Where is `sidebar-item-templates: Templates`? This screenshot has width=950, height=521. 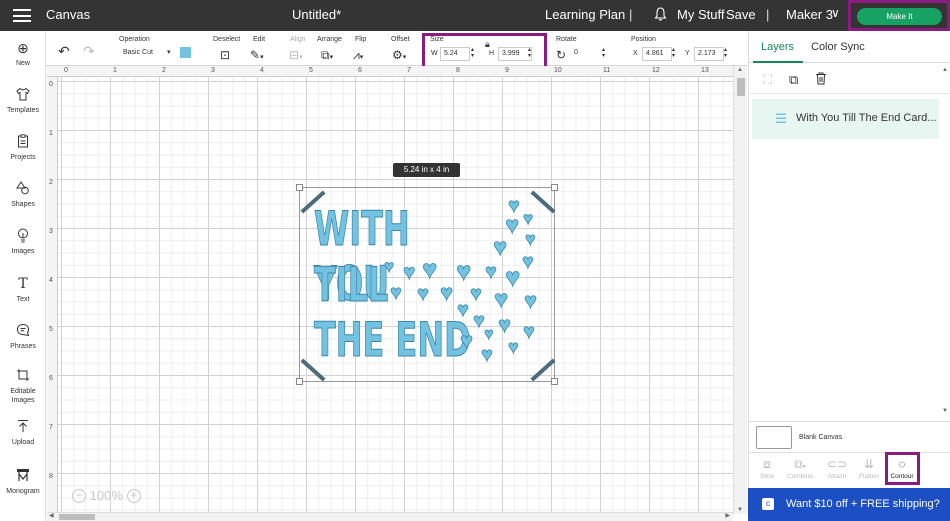 sidebar-item-templates: Templates is located at coordinates (23, 101).